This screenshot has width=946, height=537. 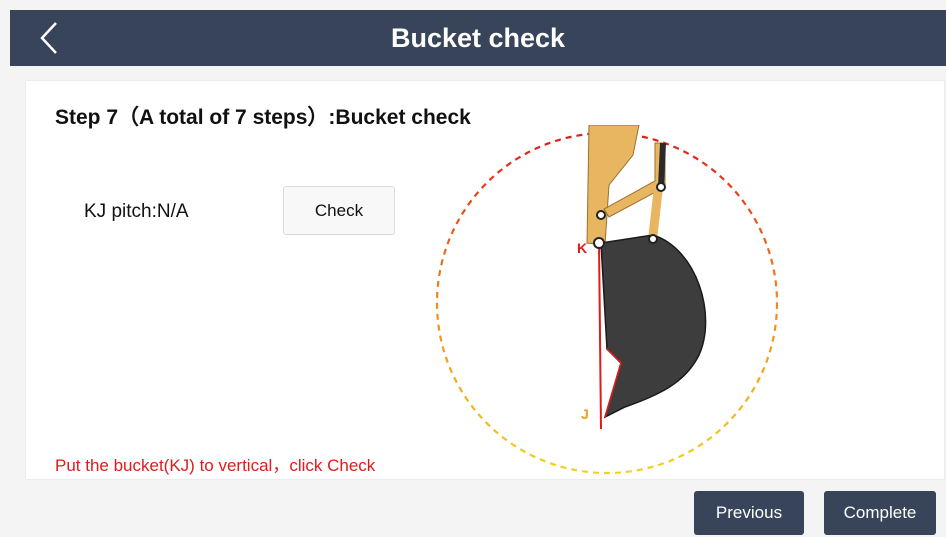 I want to click on cylinder-rod, so click(x=662, y=165).